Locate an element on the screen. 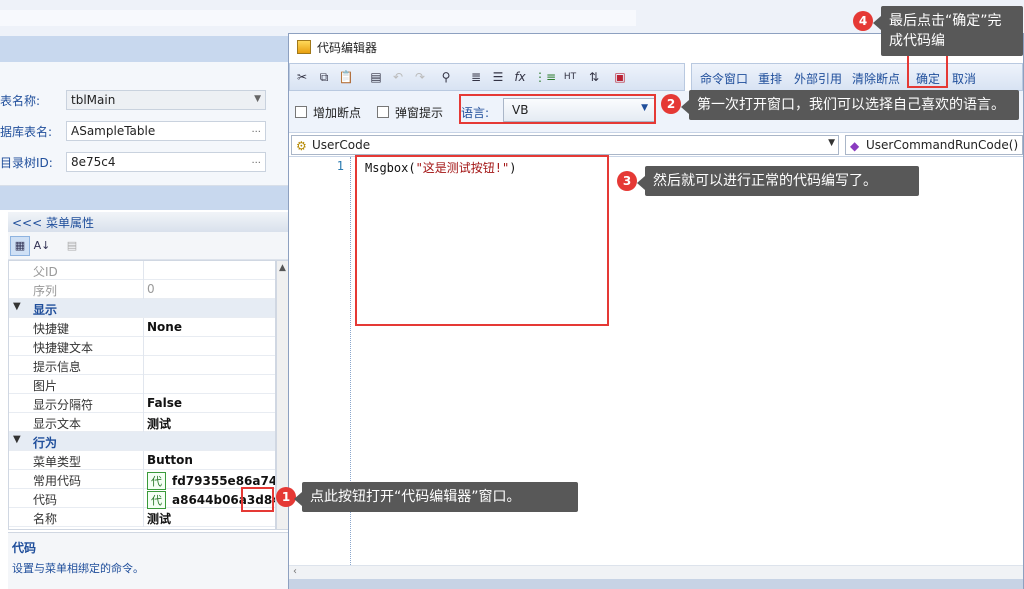 The width and height of the screenshot is (1024, 589). designer-section-bar is located at coordinates (145, 198).